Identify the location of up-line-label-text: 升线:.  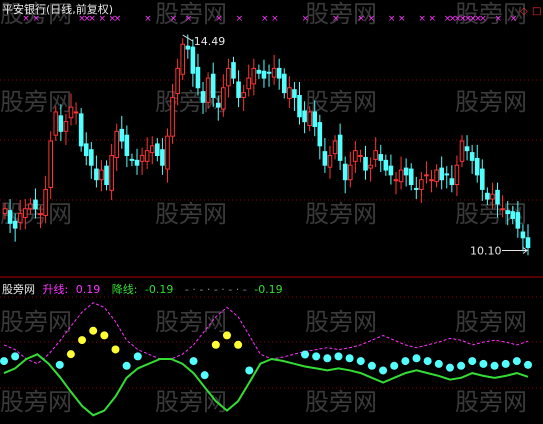
(55, 289).